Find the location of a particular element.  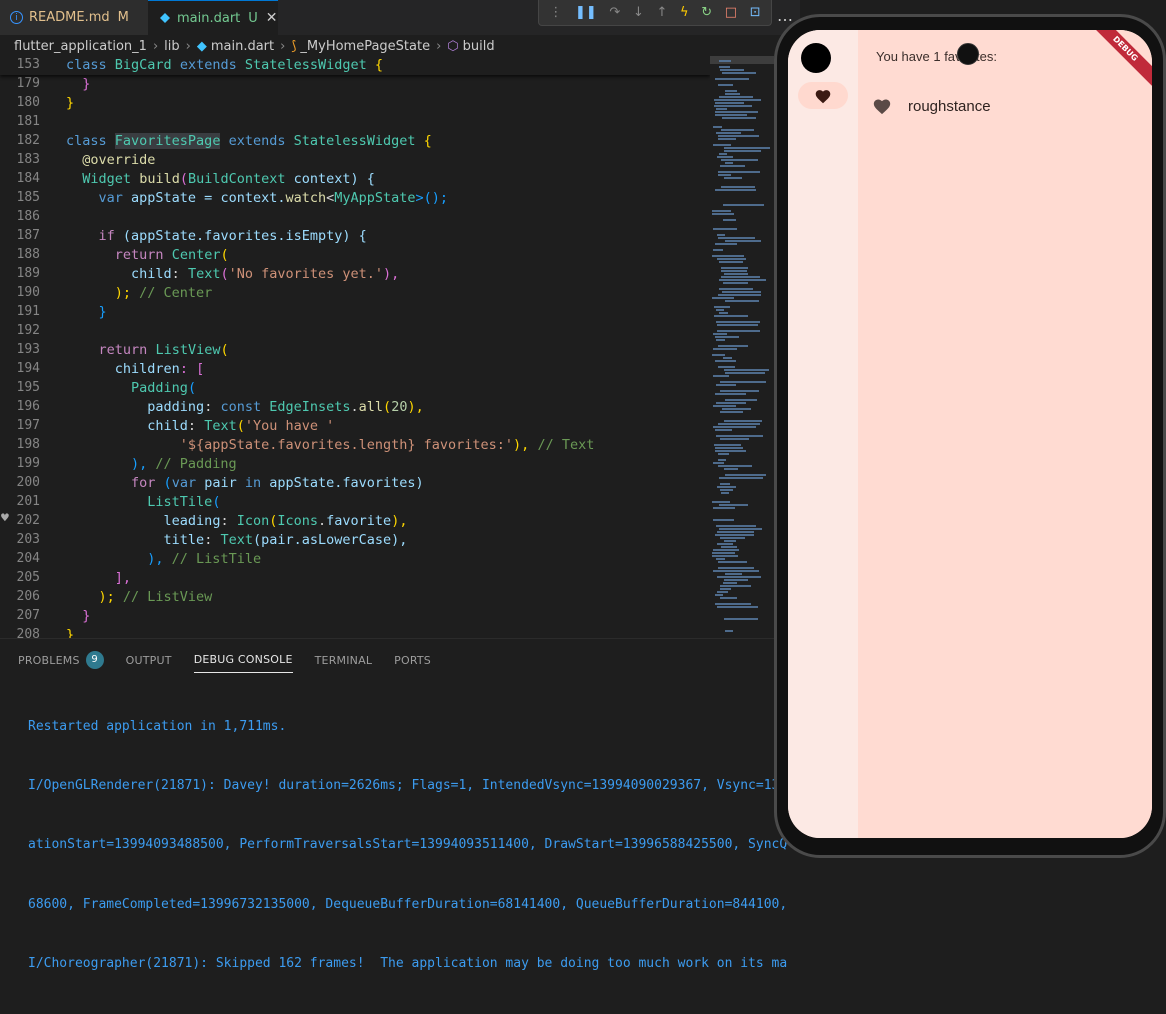

breadcrumb-folder: lib is located at coordinates (171, 46).